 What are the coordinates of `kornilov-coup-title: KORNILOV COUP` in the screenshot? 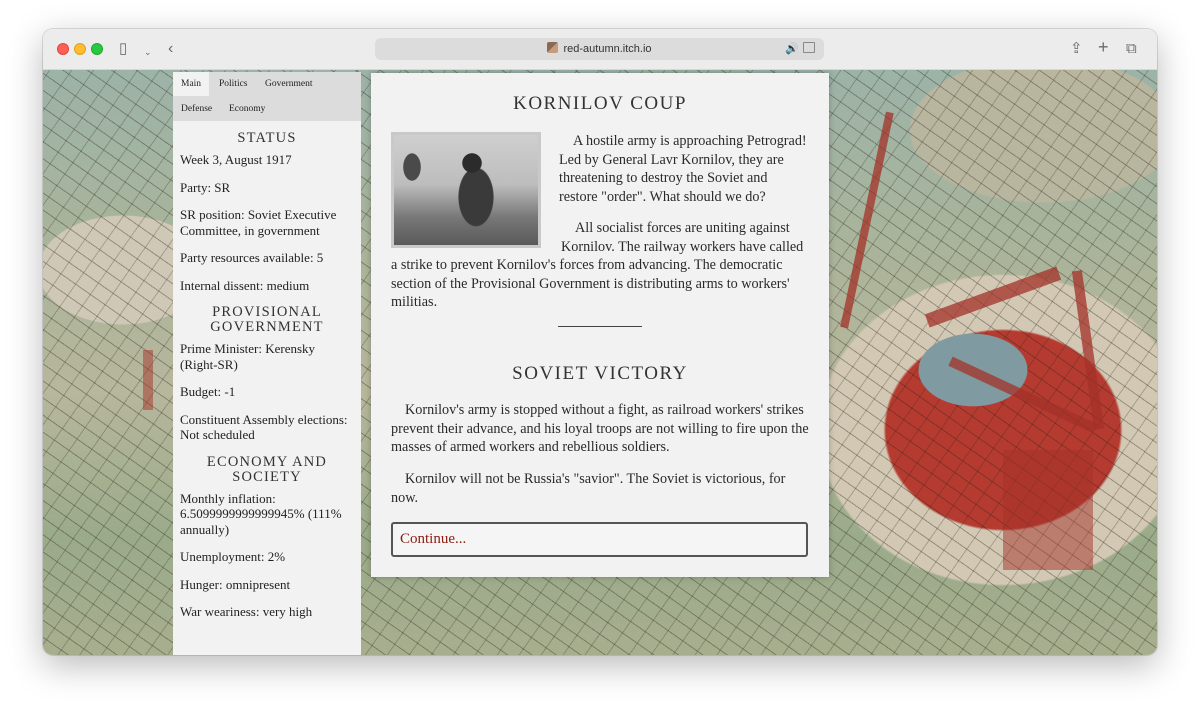 It's located at (600, 103).